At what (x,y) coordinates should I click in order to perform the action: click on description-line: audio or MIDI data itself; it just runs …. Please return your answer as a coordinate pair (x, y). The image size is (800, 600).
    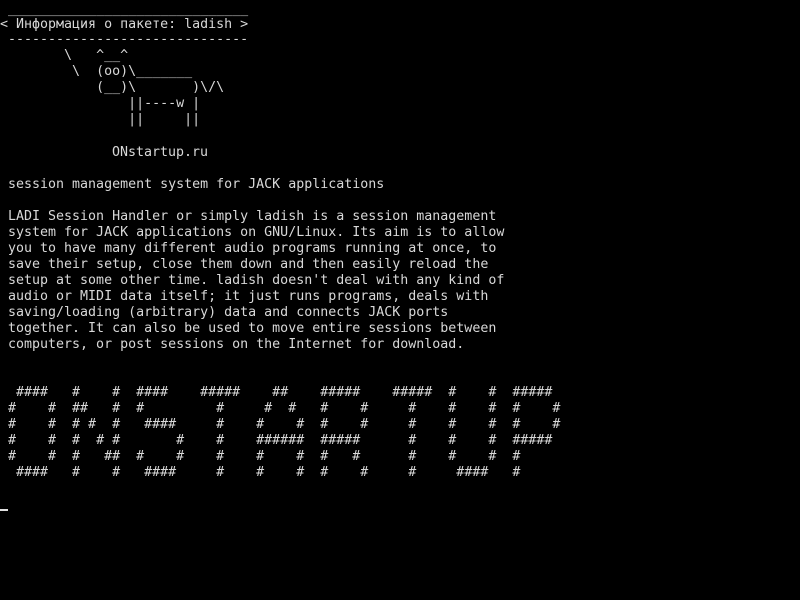
    Looking at the image, I should click on (248, 296).